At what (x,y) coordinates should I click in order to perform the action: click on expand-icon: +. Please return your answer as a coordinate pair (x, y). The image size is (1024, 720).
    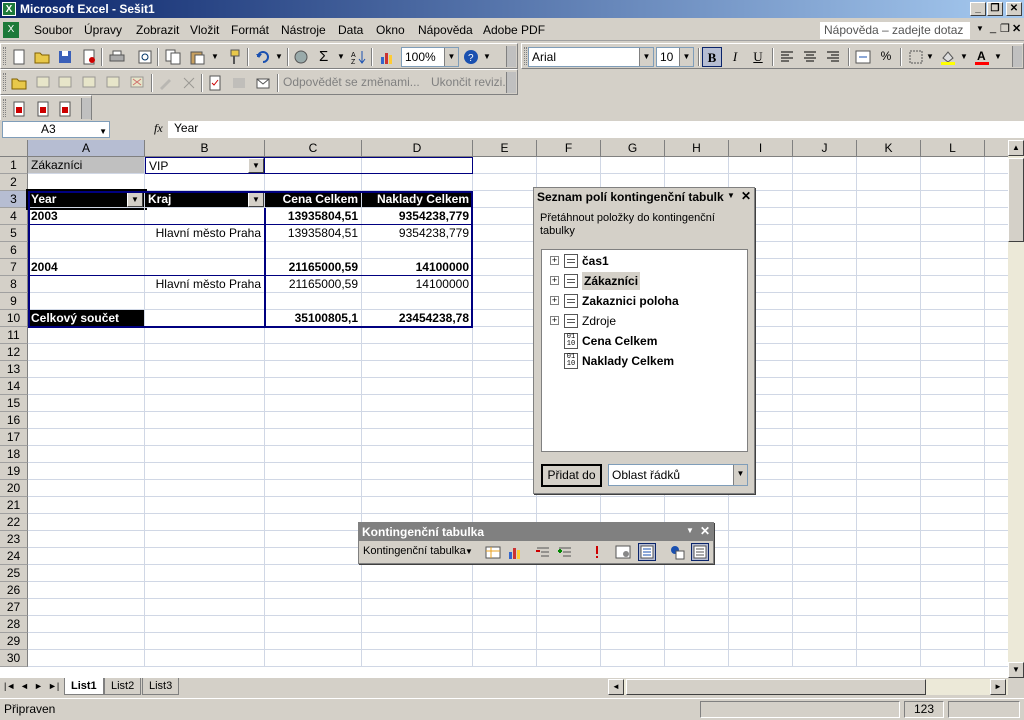
    Looking at the image, I should click on (554, 260).